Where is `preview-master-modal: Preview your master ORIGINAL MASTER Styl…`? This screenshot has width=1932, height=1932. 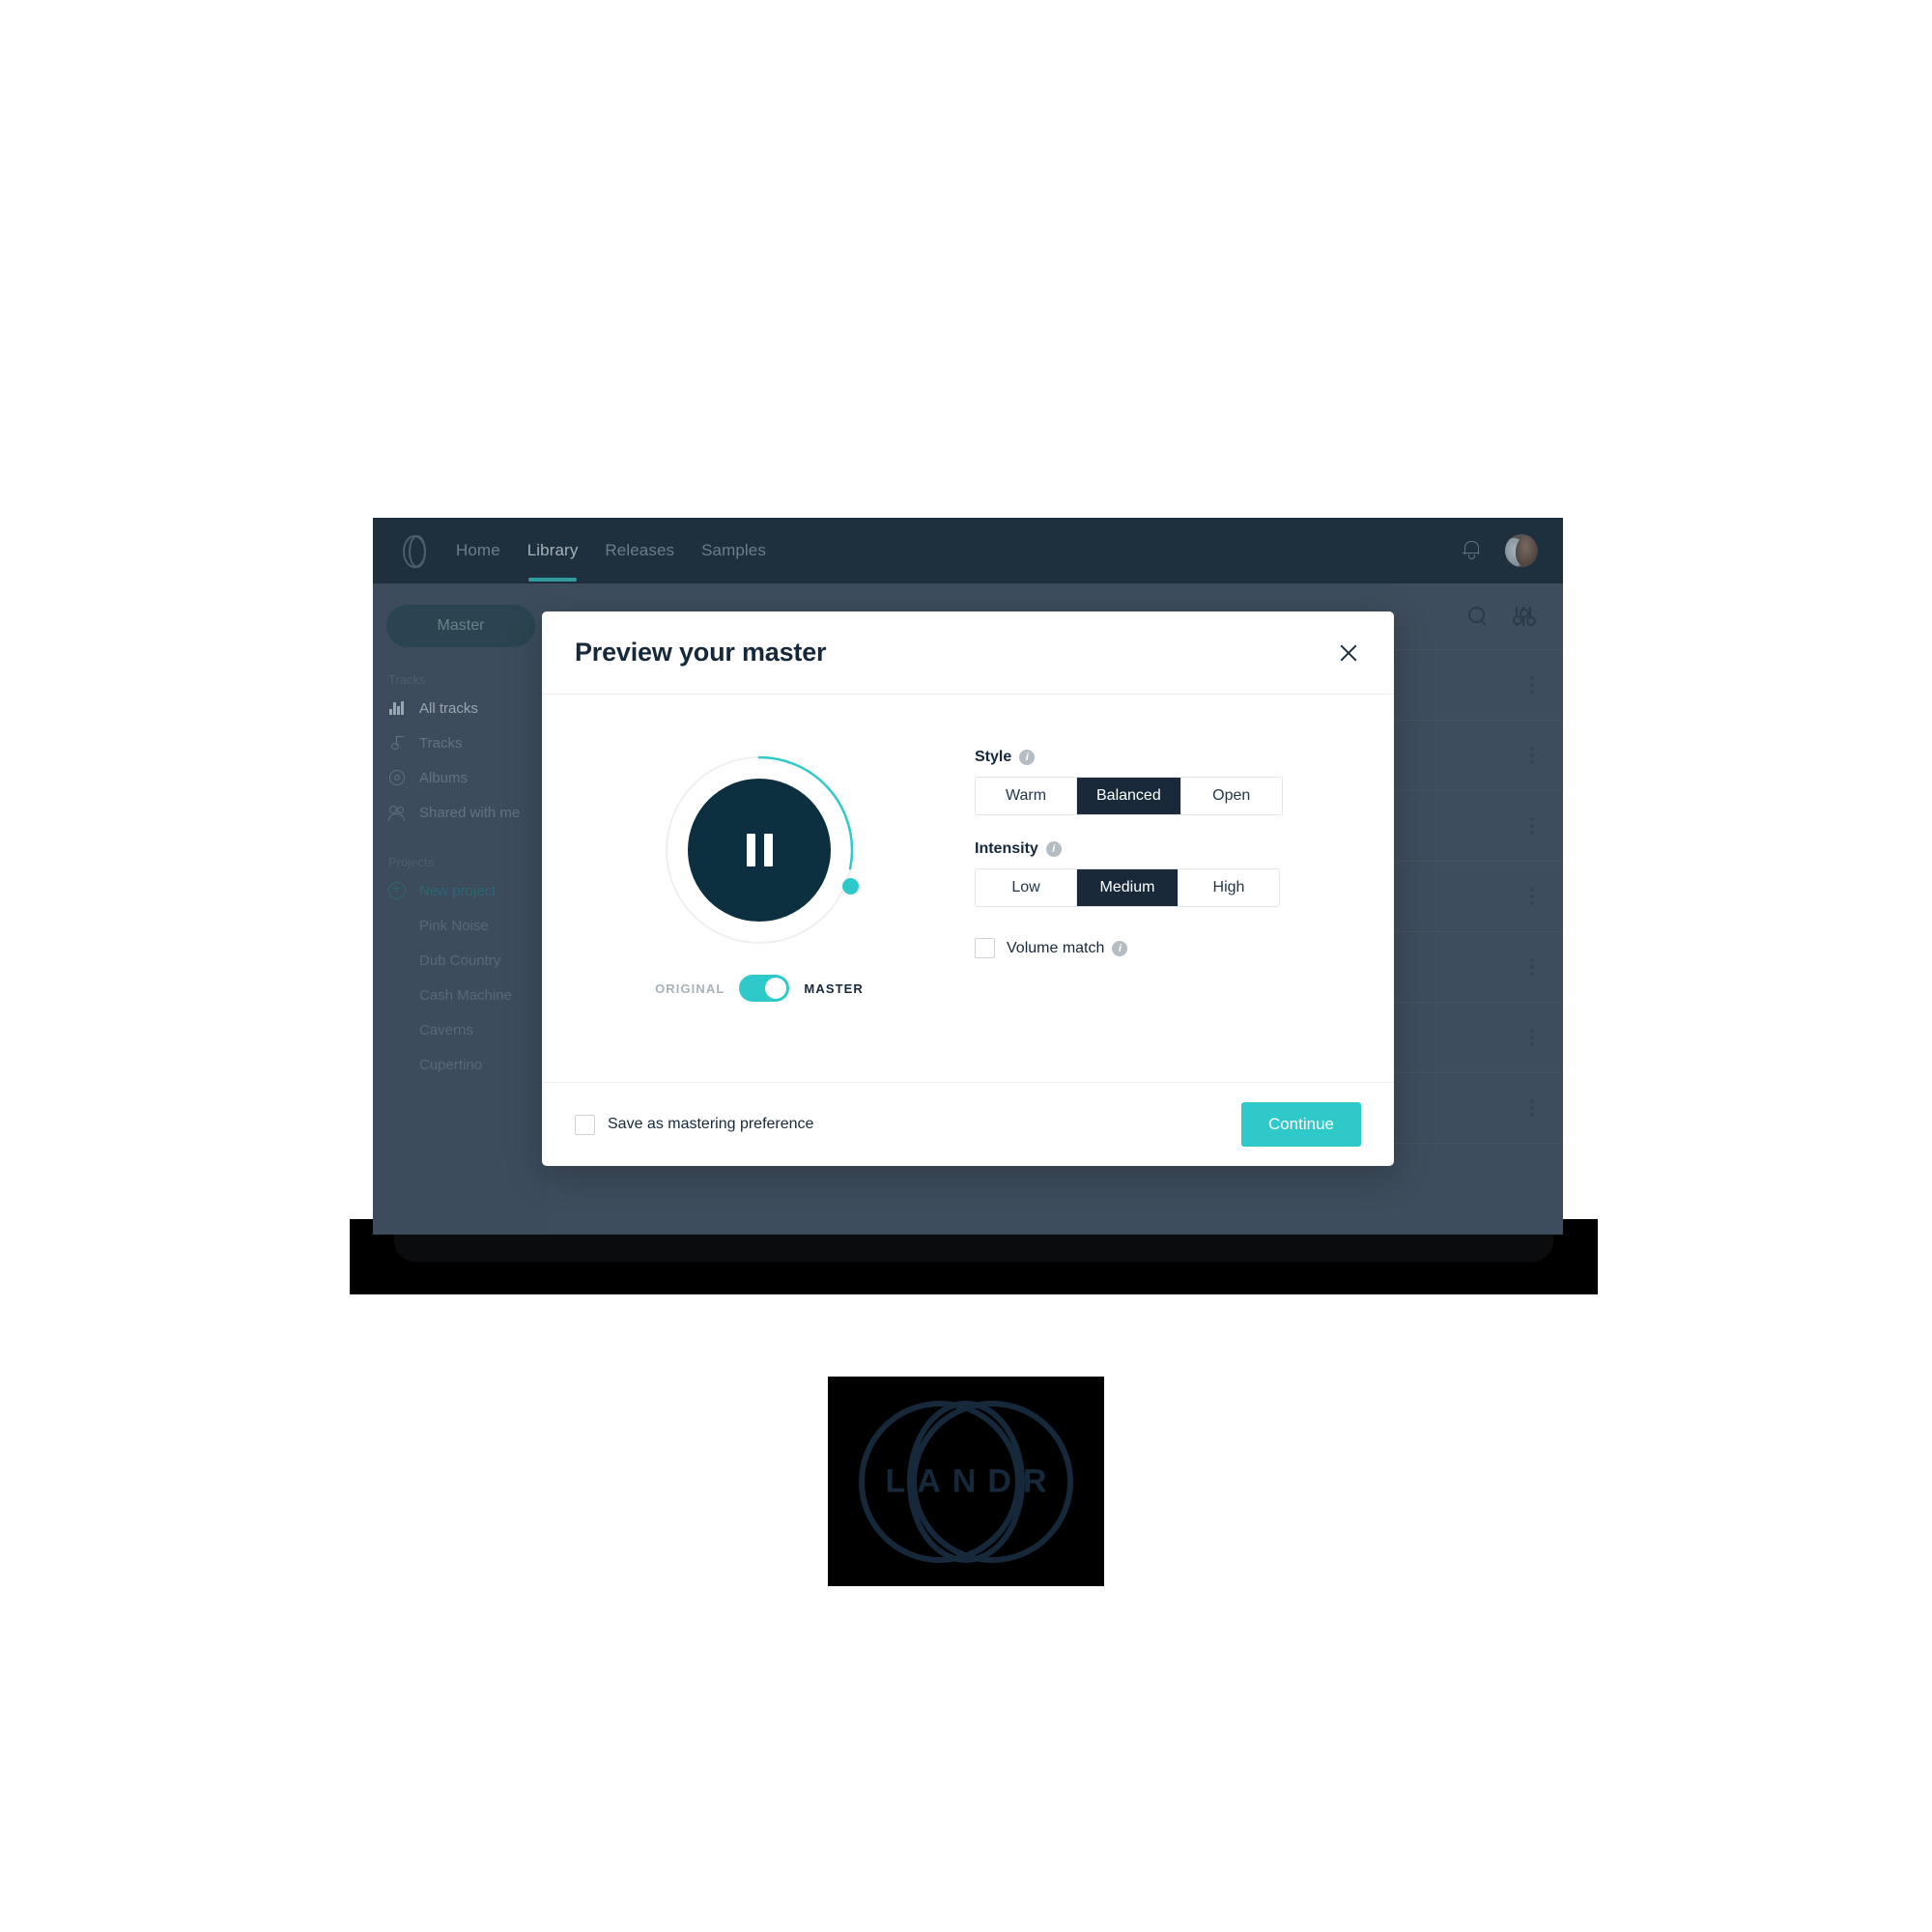
preview-master-modal: Preview your master ORIGINAL MASTER Styl… is located at coordinates (968, 888).